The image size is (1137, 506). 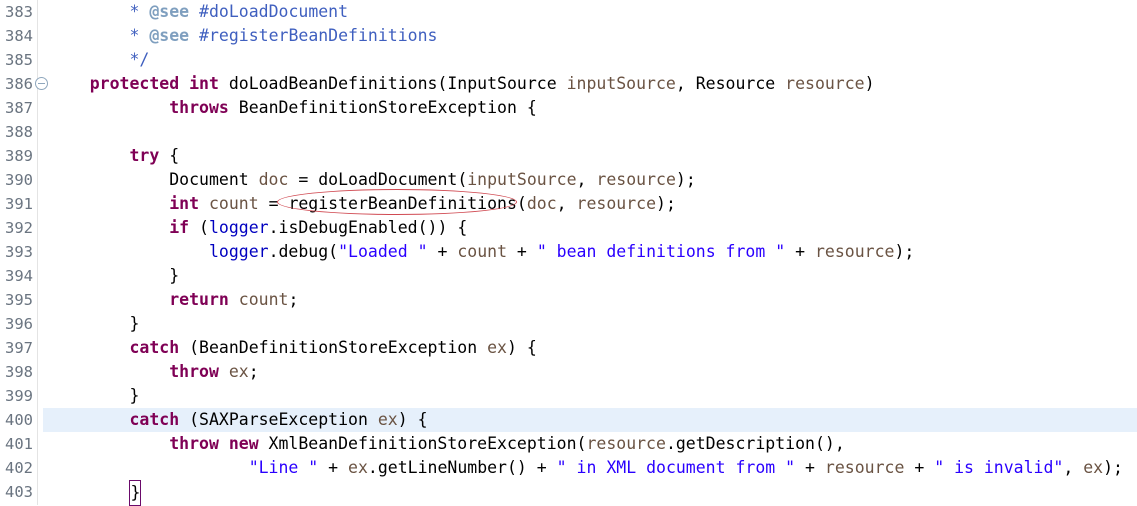 I want to click on token-str: " is invalid", so click(x=999, y=467).